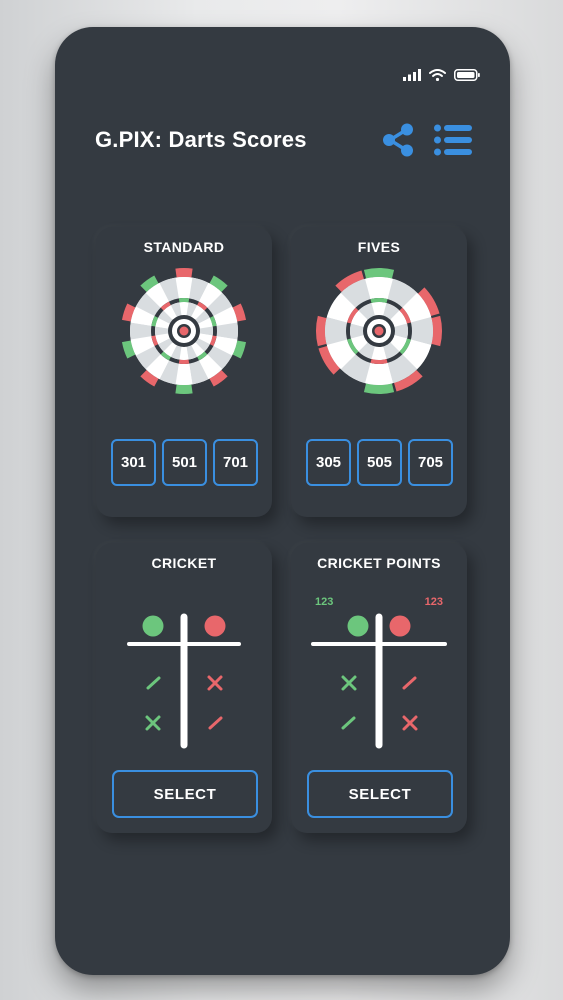  I want to click on left-points-label: 123, so click(324, 602).